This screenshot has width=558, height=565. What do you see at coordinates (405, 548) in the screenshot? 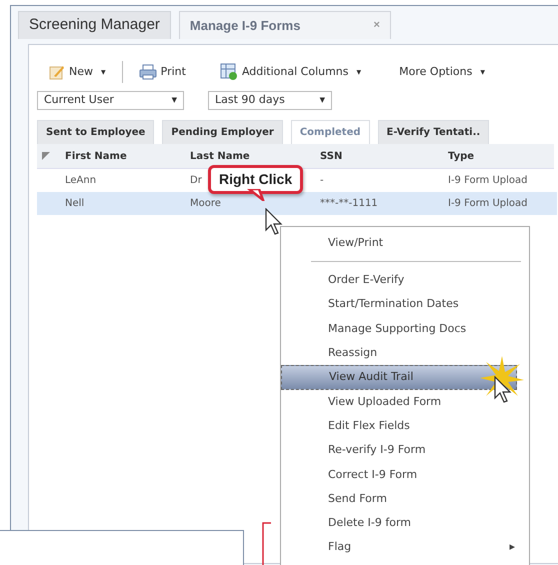
I see `menu-item: Flag ▸` at bounding box center [405, 548].